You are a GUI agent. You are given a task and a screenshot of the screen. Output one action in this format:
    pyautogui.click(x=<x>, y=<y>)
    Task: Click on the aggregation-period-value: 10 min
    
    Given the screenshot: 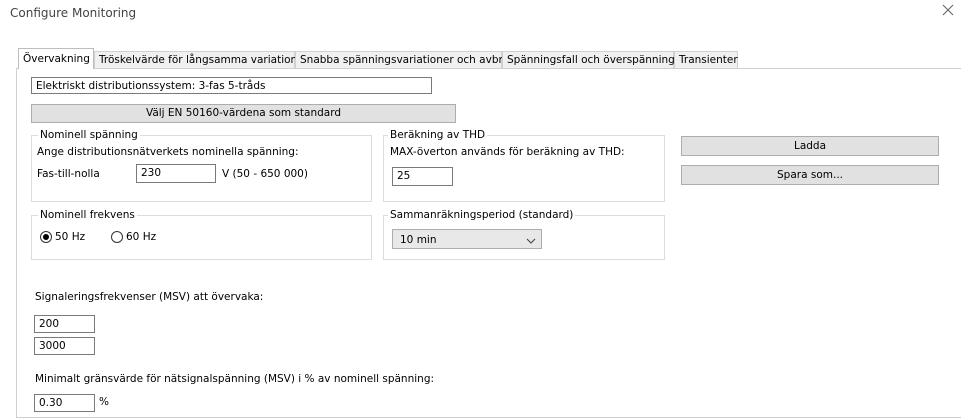 What is the action you would take?
    pyautogui.click(x=418, y=240)
    